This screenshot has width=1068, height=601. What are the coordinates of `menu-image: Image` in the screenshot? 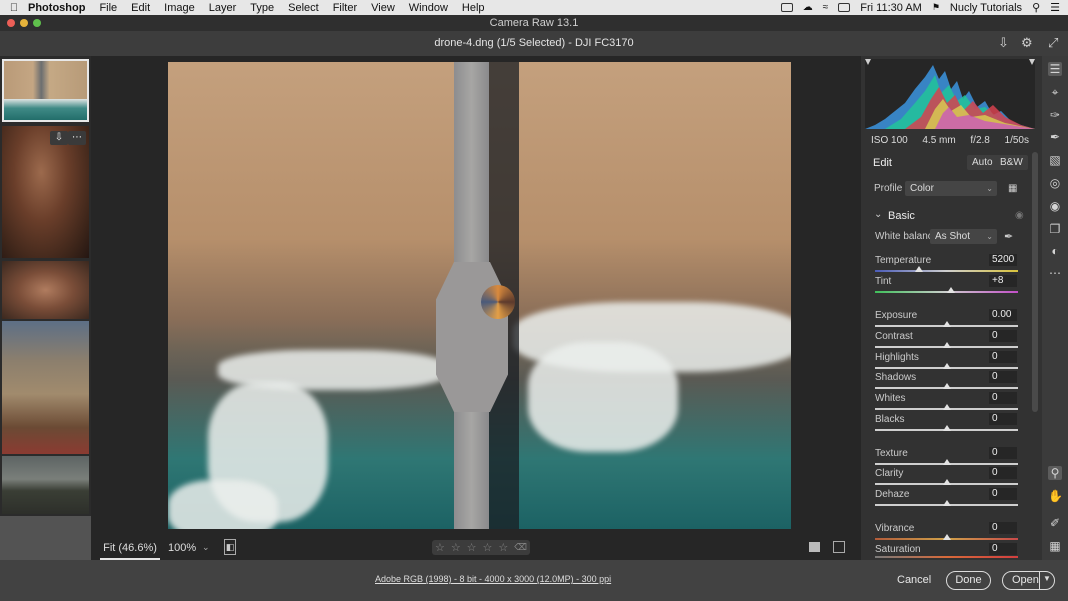 It's located at (179, 8).